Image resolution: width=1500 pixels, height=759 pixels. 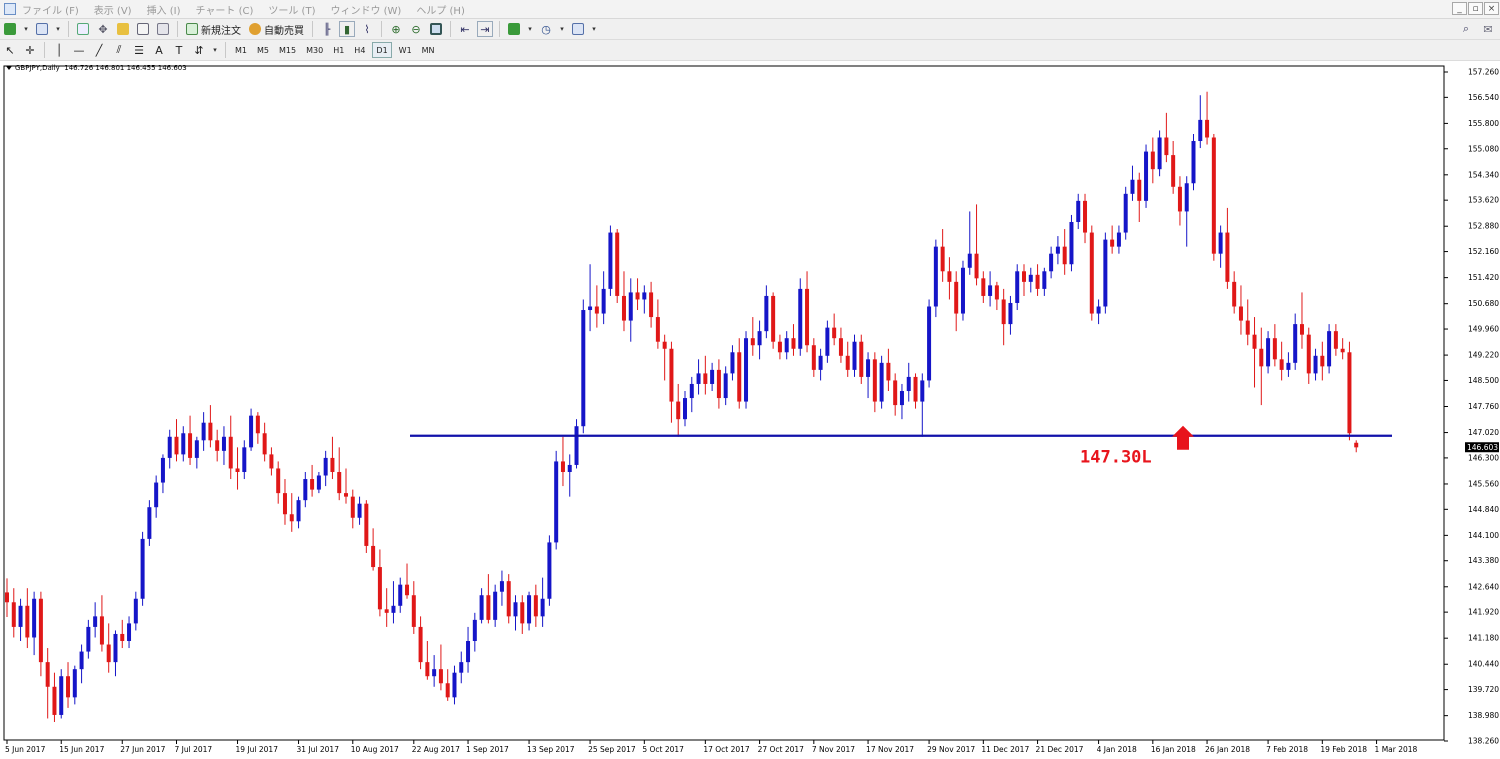 I want to click on restore-icon: ▫, so click(x=1475, y=8).